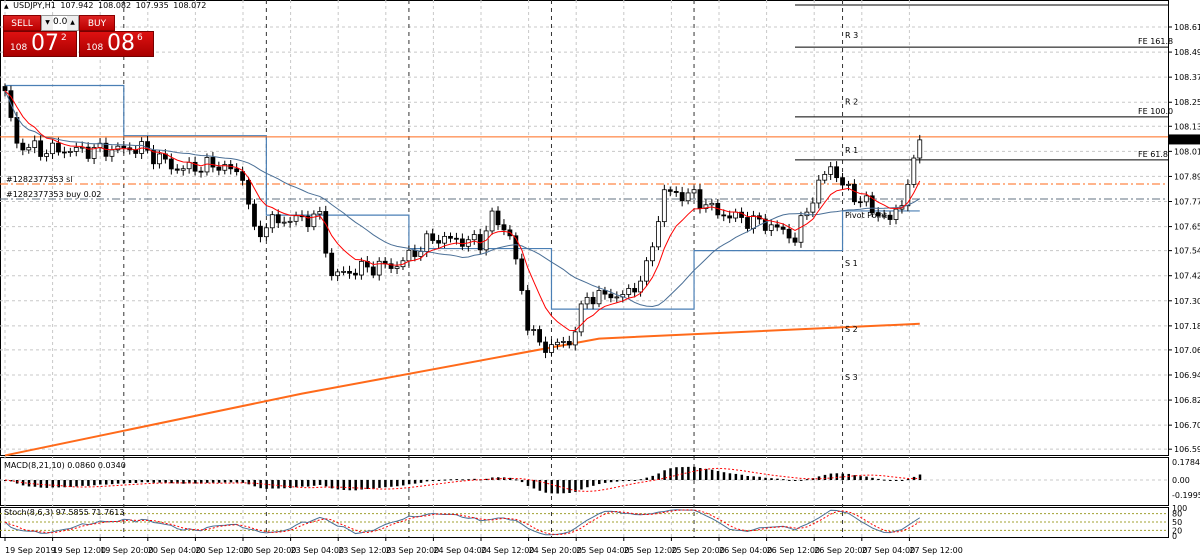 Image resolution: width=1200 pixels, height=559 pixels. What do you see at coordinates (1187, 227) in the screenshot?
I see `price-tick-label: 107.655` at bounding box center [1187, 227].